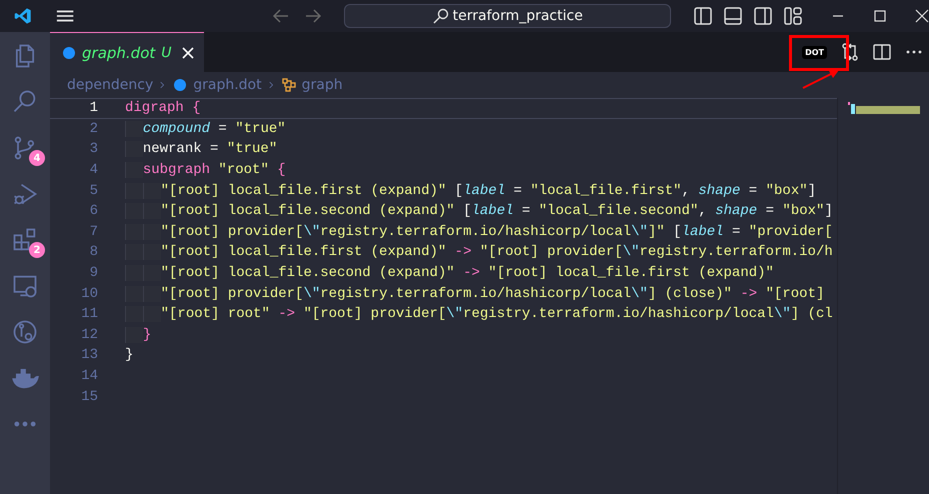 This screenshot has height=494, width=929. Describe the element at coordinates (93, 108) in the screenshot. I see `line-number: 1` at that location.